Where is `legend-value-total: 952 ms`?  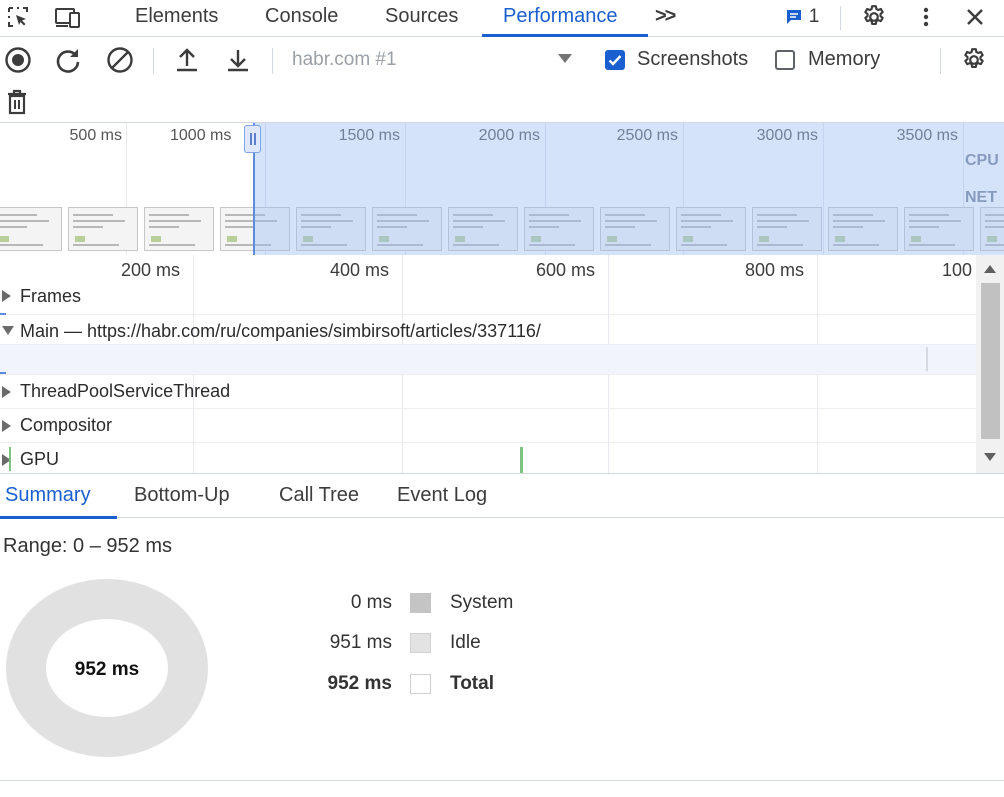 legend-value-total: 952 ms is located at coordinates (359, 683).